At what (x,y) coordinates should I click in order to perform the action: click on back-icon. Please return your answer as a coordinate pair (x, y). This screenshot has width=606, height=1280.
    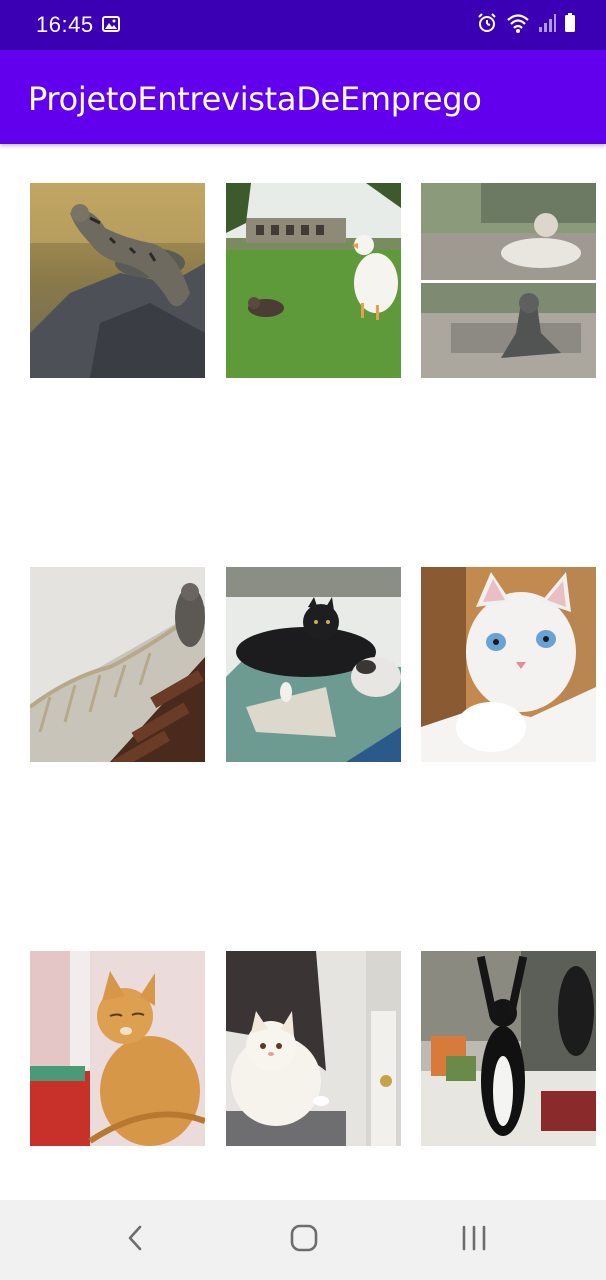
    Looking at the image, I should click on (135, 1240).